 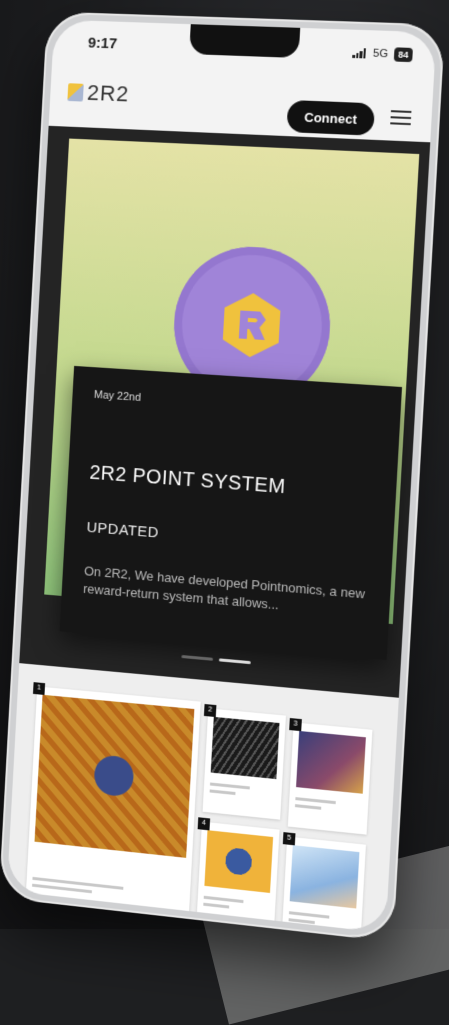 I want to click on battery-icon: 84, so click(x=403, y=54).